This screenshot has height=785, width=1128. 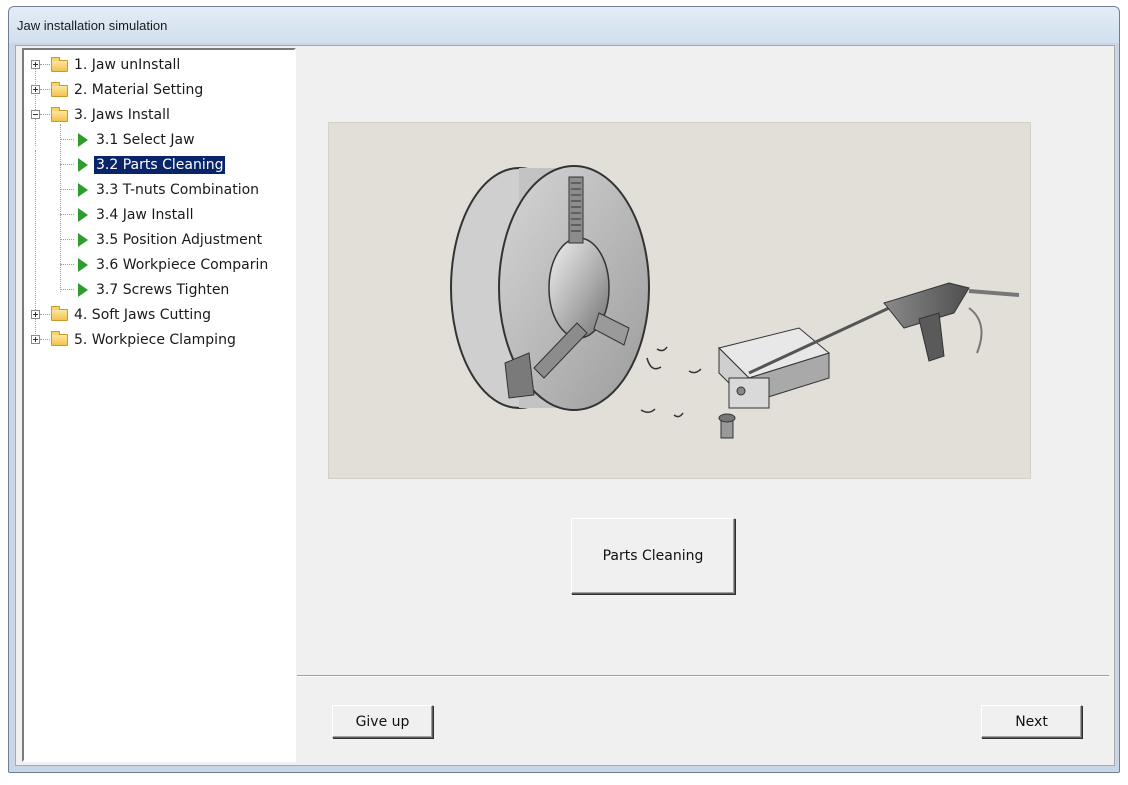 I want to click on tree-item-soft-jaws-cutting: 4. Soft Jaws Cutting, so click(x=159, y=315).